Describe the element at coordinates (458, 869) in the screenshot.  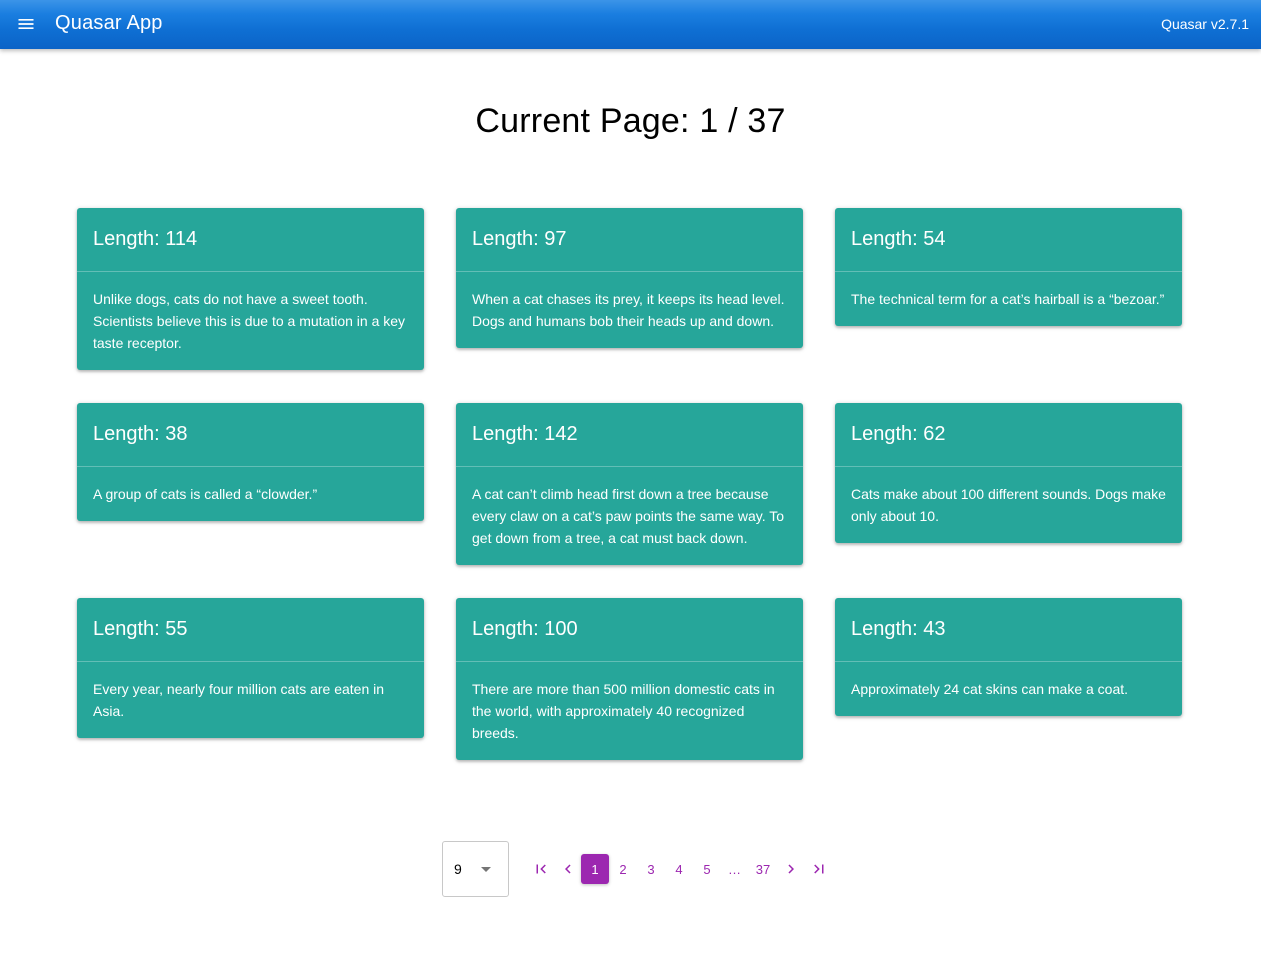
I see `per-page-value: 9` at that location.